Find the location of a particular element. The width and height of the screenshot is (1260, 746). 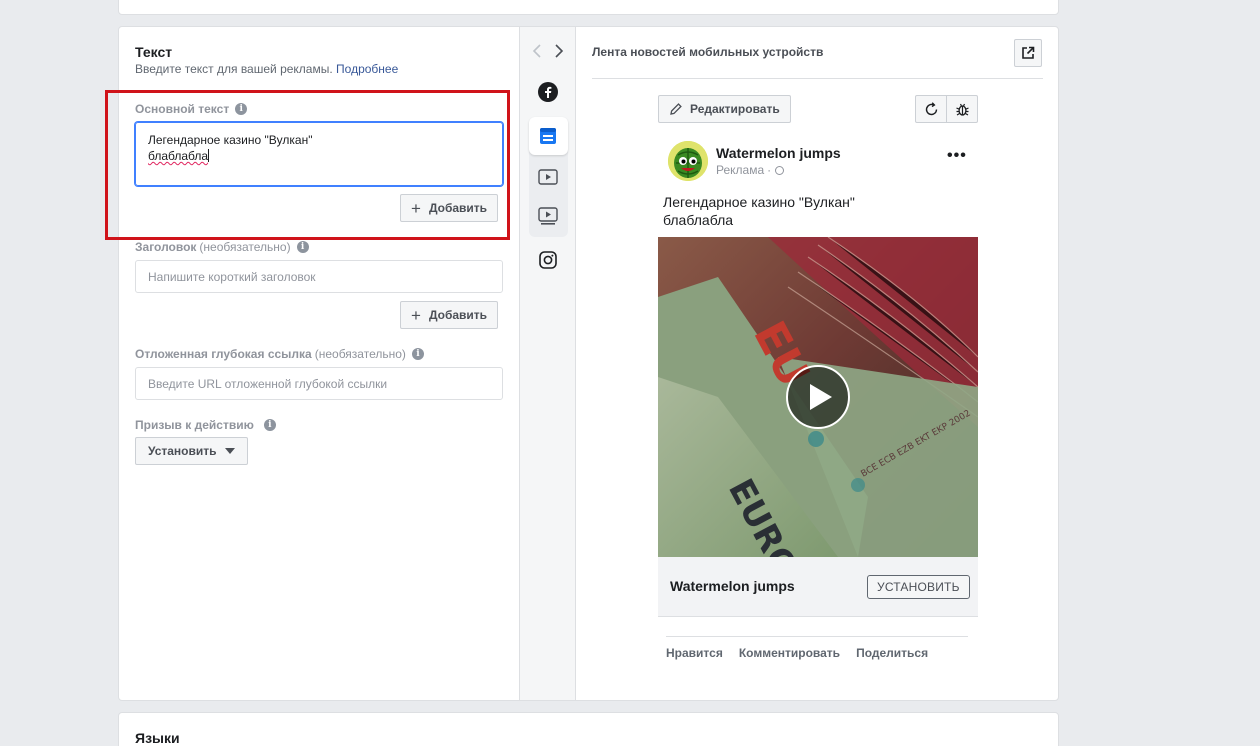

play-icon is located at coordinates (820, 397).